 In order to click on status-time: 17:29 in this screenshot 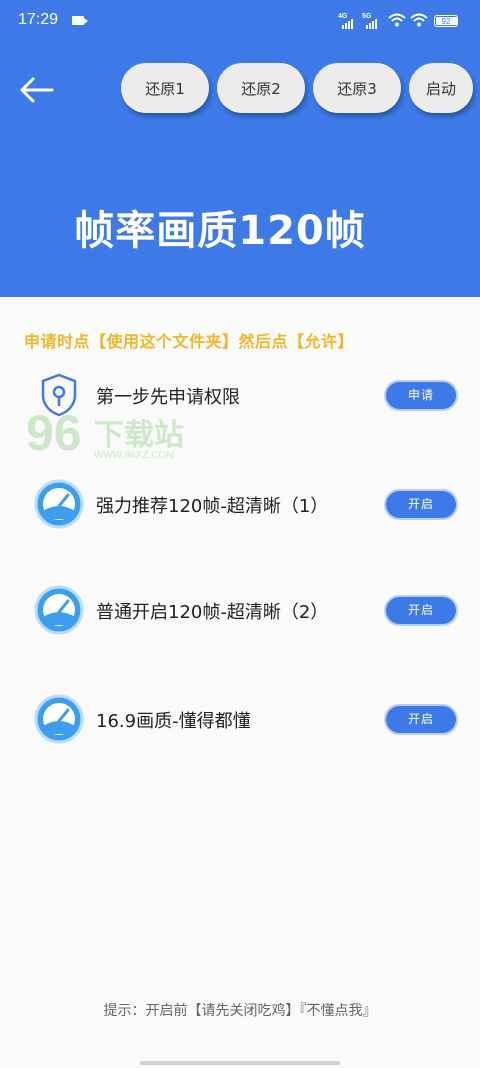, I will do `click(38, 19)`.